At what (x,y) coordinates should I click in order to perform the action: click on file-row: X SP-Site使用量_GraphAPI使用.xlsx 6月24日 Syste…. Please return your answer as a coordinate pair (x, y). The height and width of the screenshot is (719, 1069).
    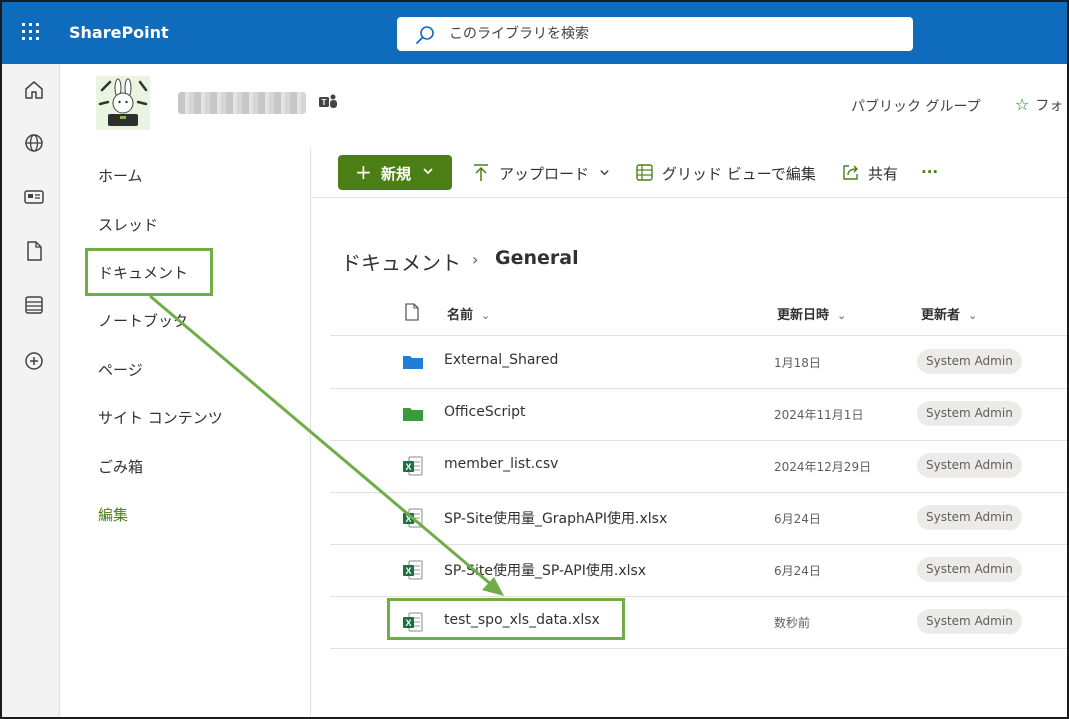
    Looking at the image, I should click on (699, 519).